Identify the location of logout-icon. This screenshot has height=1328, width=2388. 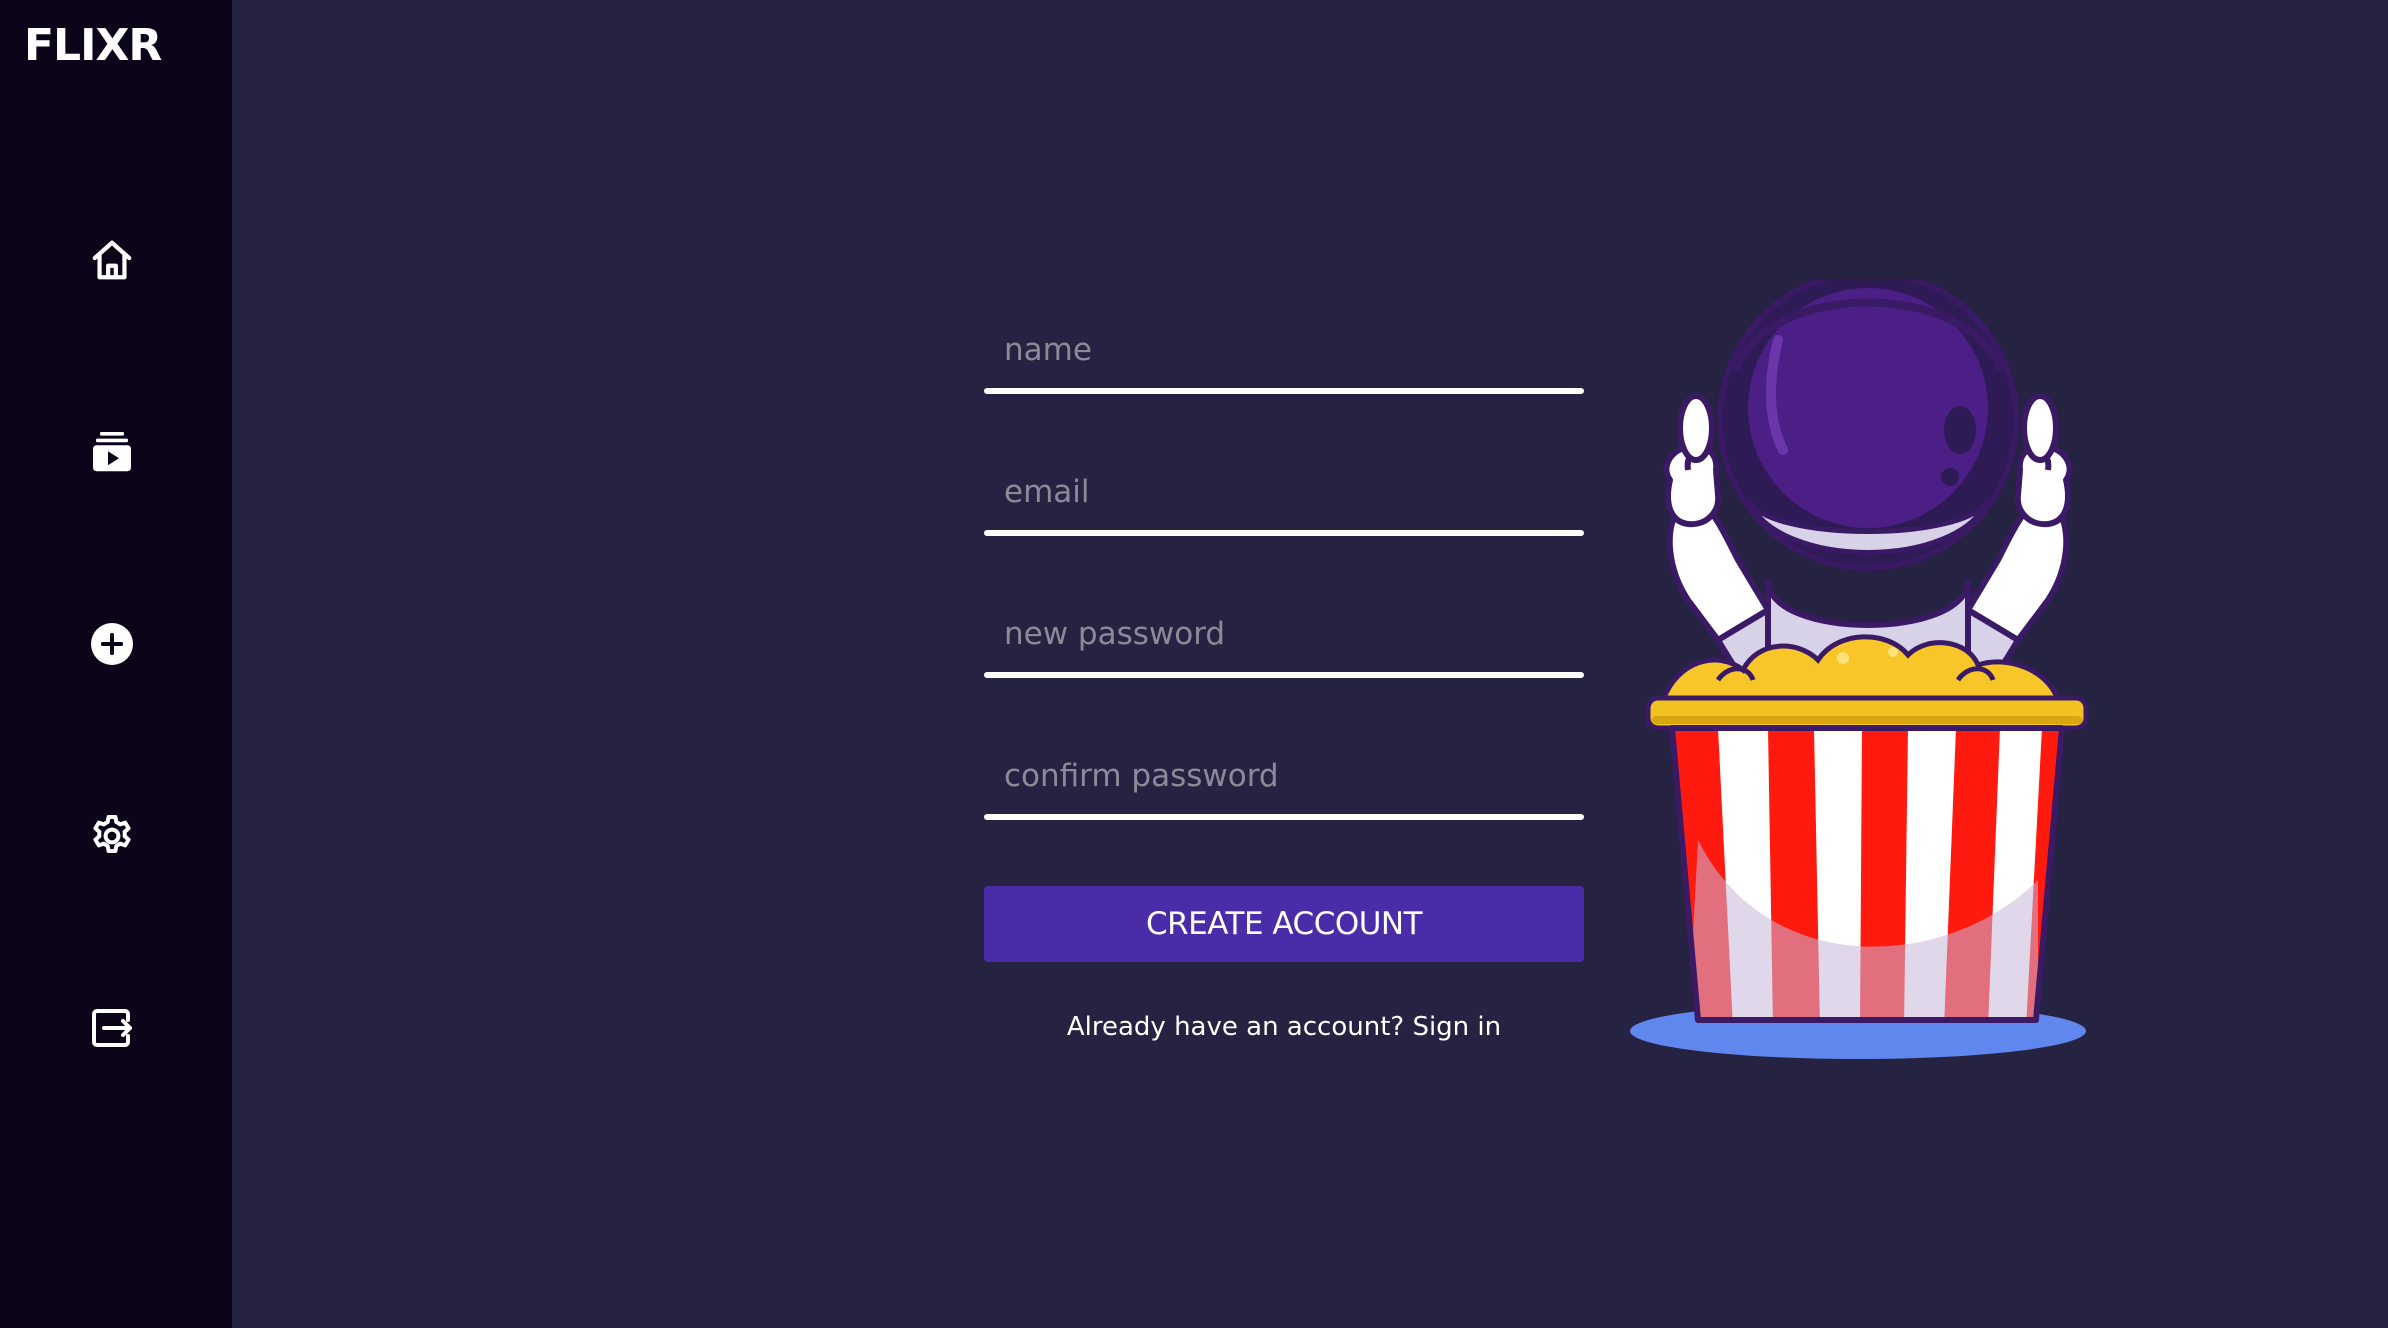
(112, 1028).